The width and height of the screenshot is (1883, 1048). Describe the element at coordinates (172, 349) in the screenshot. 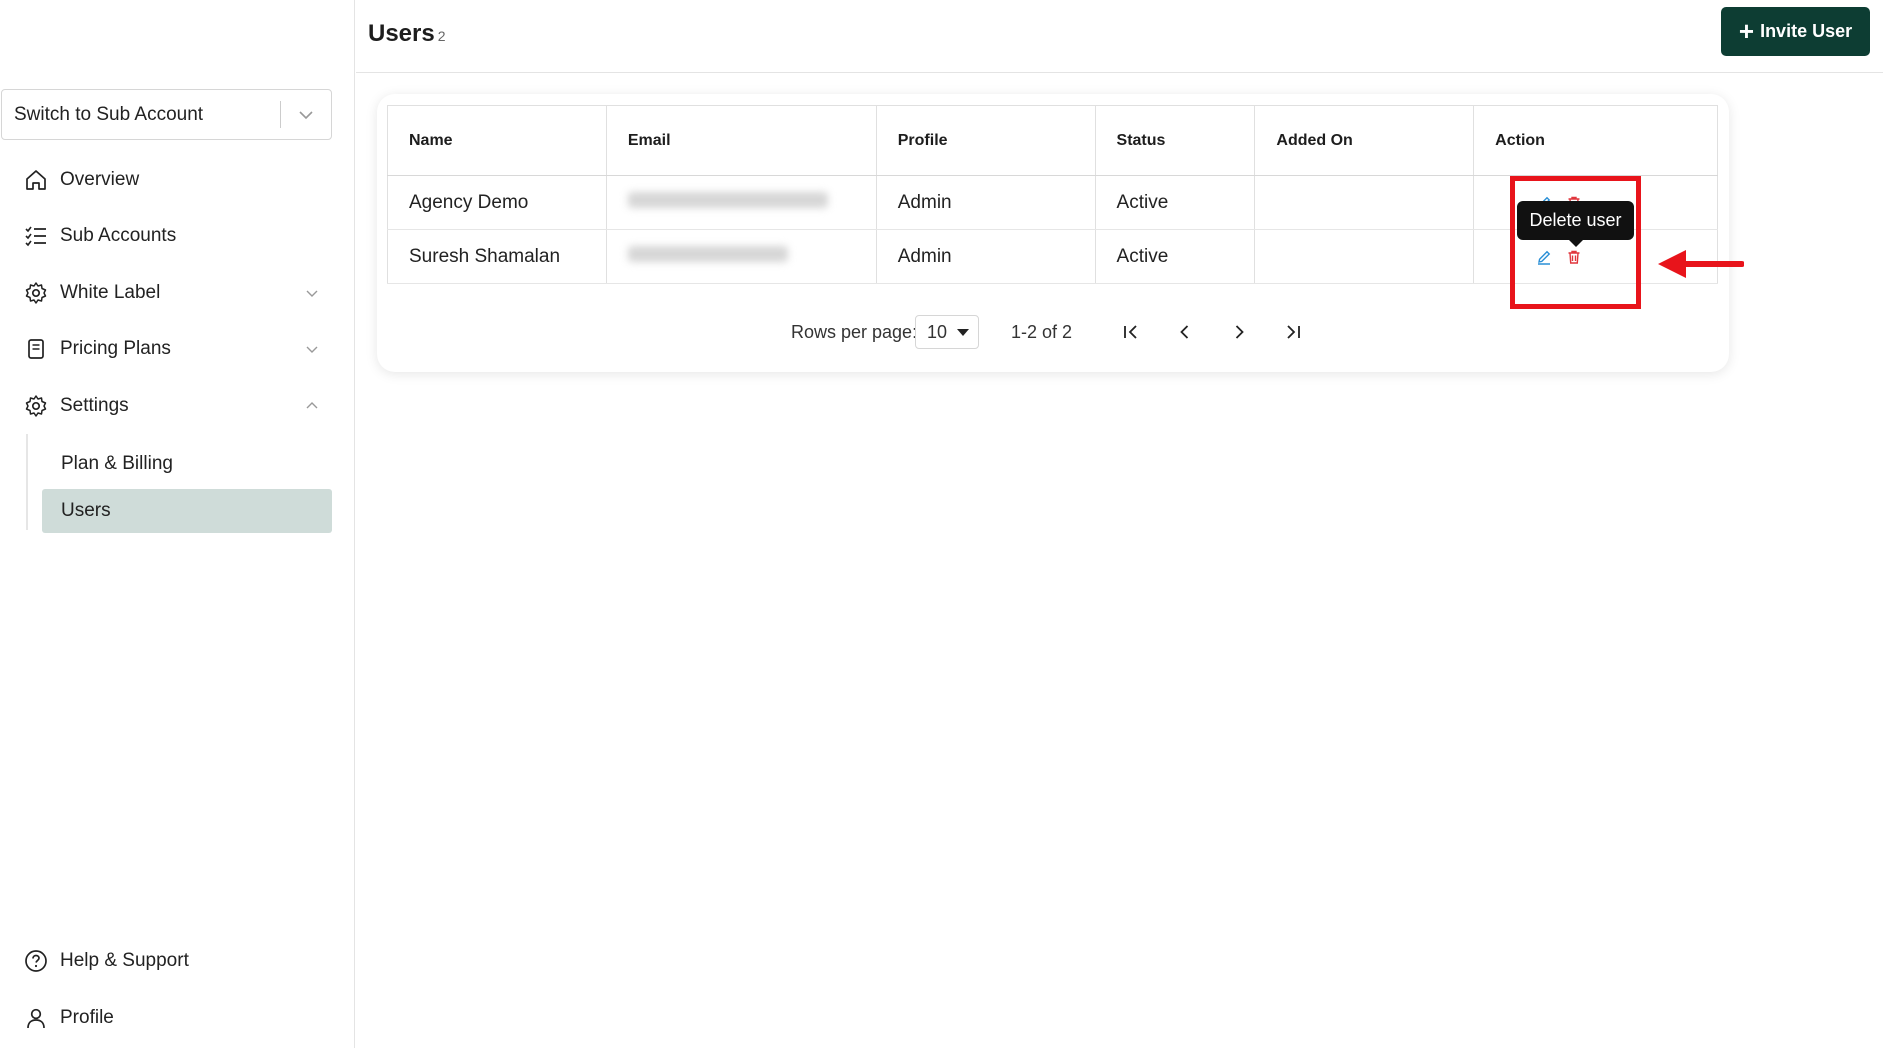

I see `sidebar-item-pricing-plans: Pricing Plans` at that location.